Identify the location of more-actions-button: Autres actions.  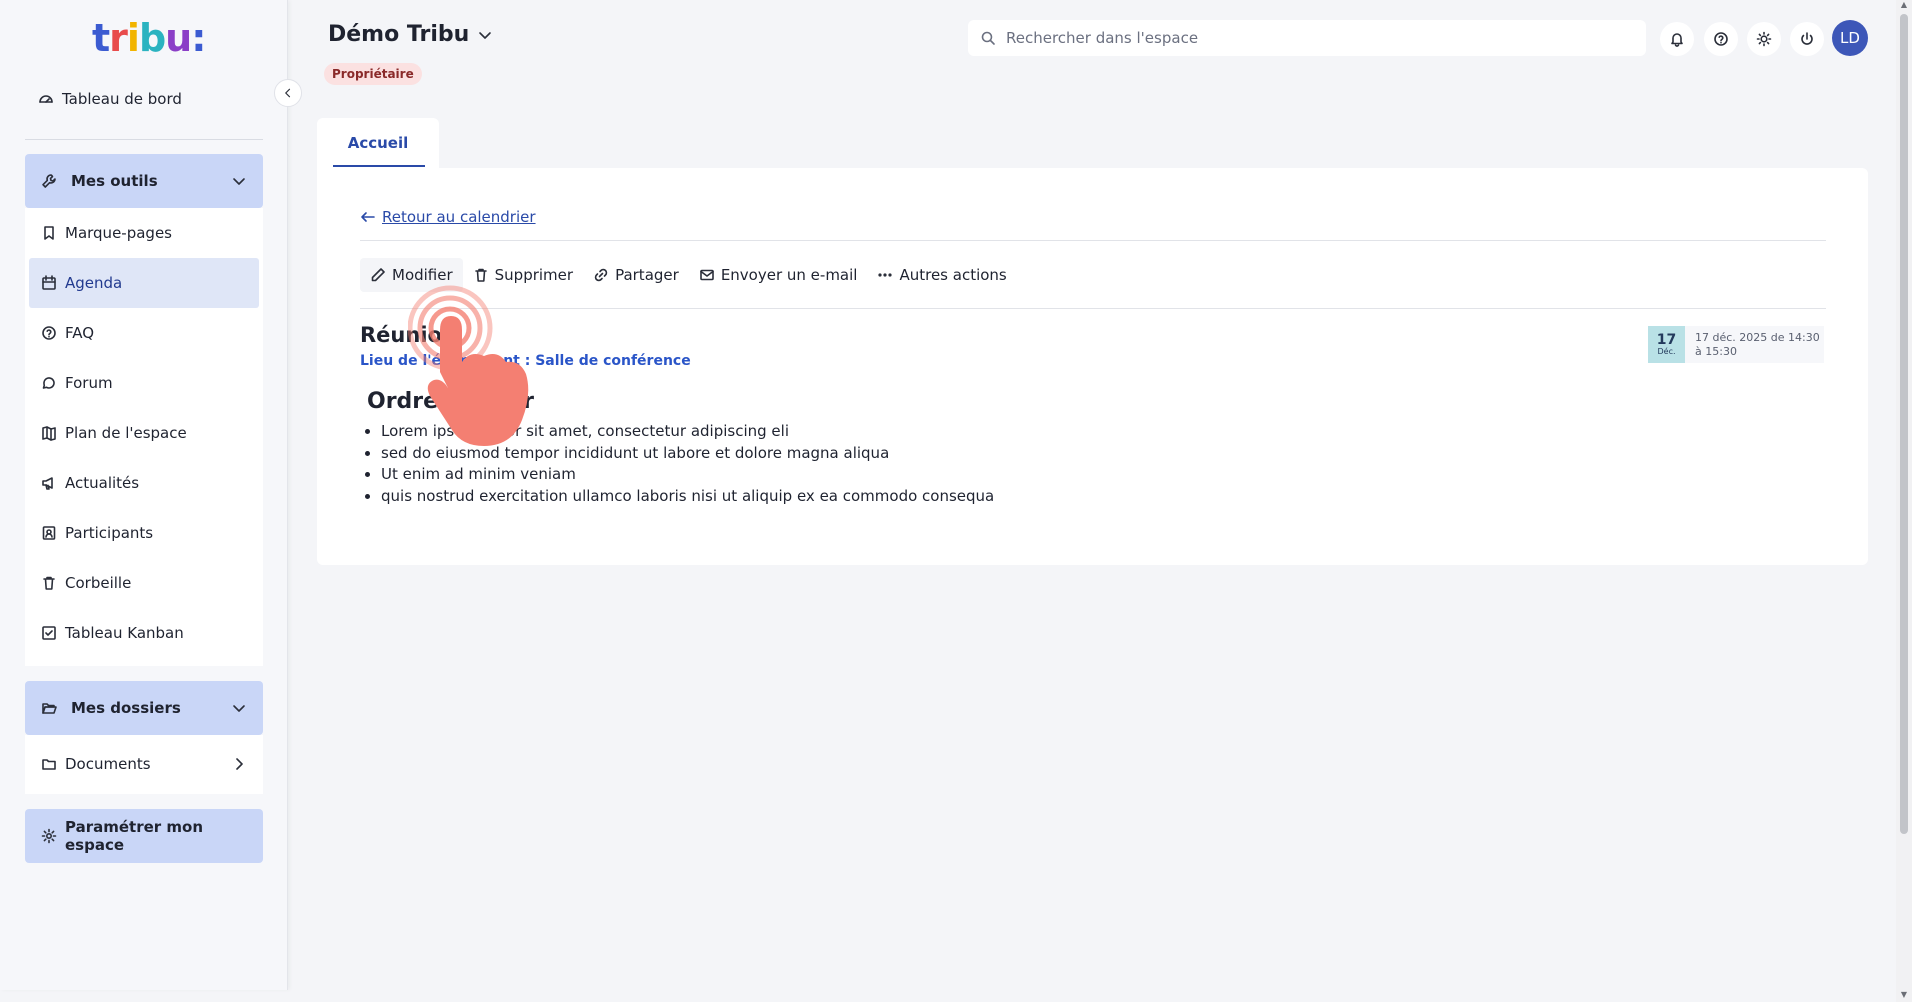
(941, 275).